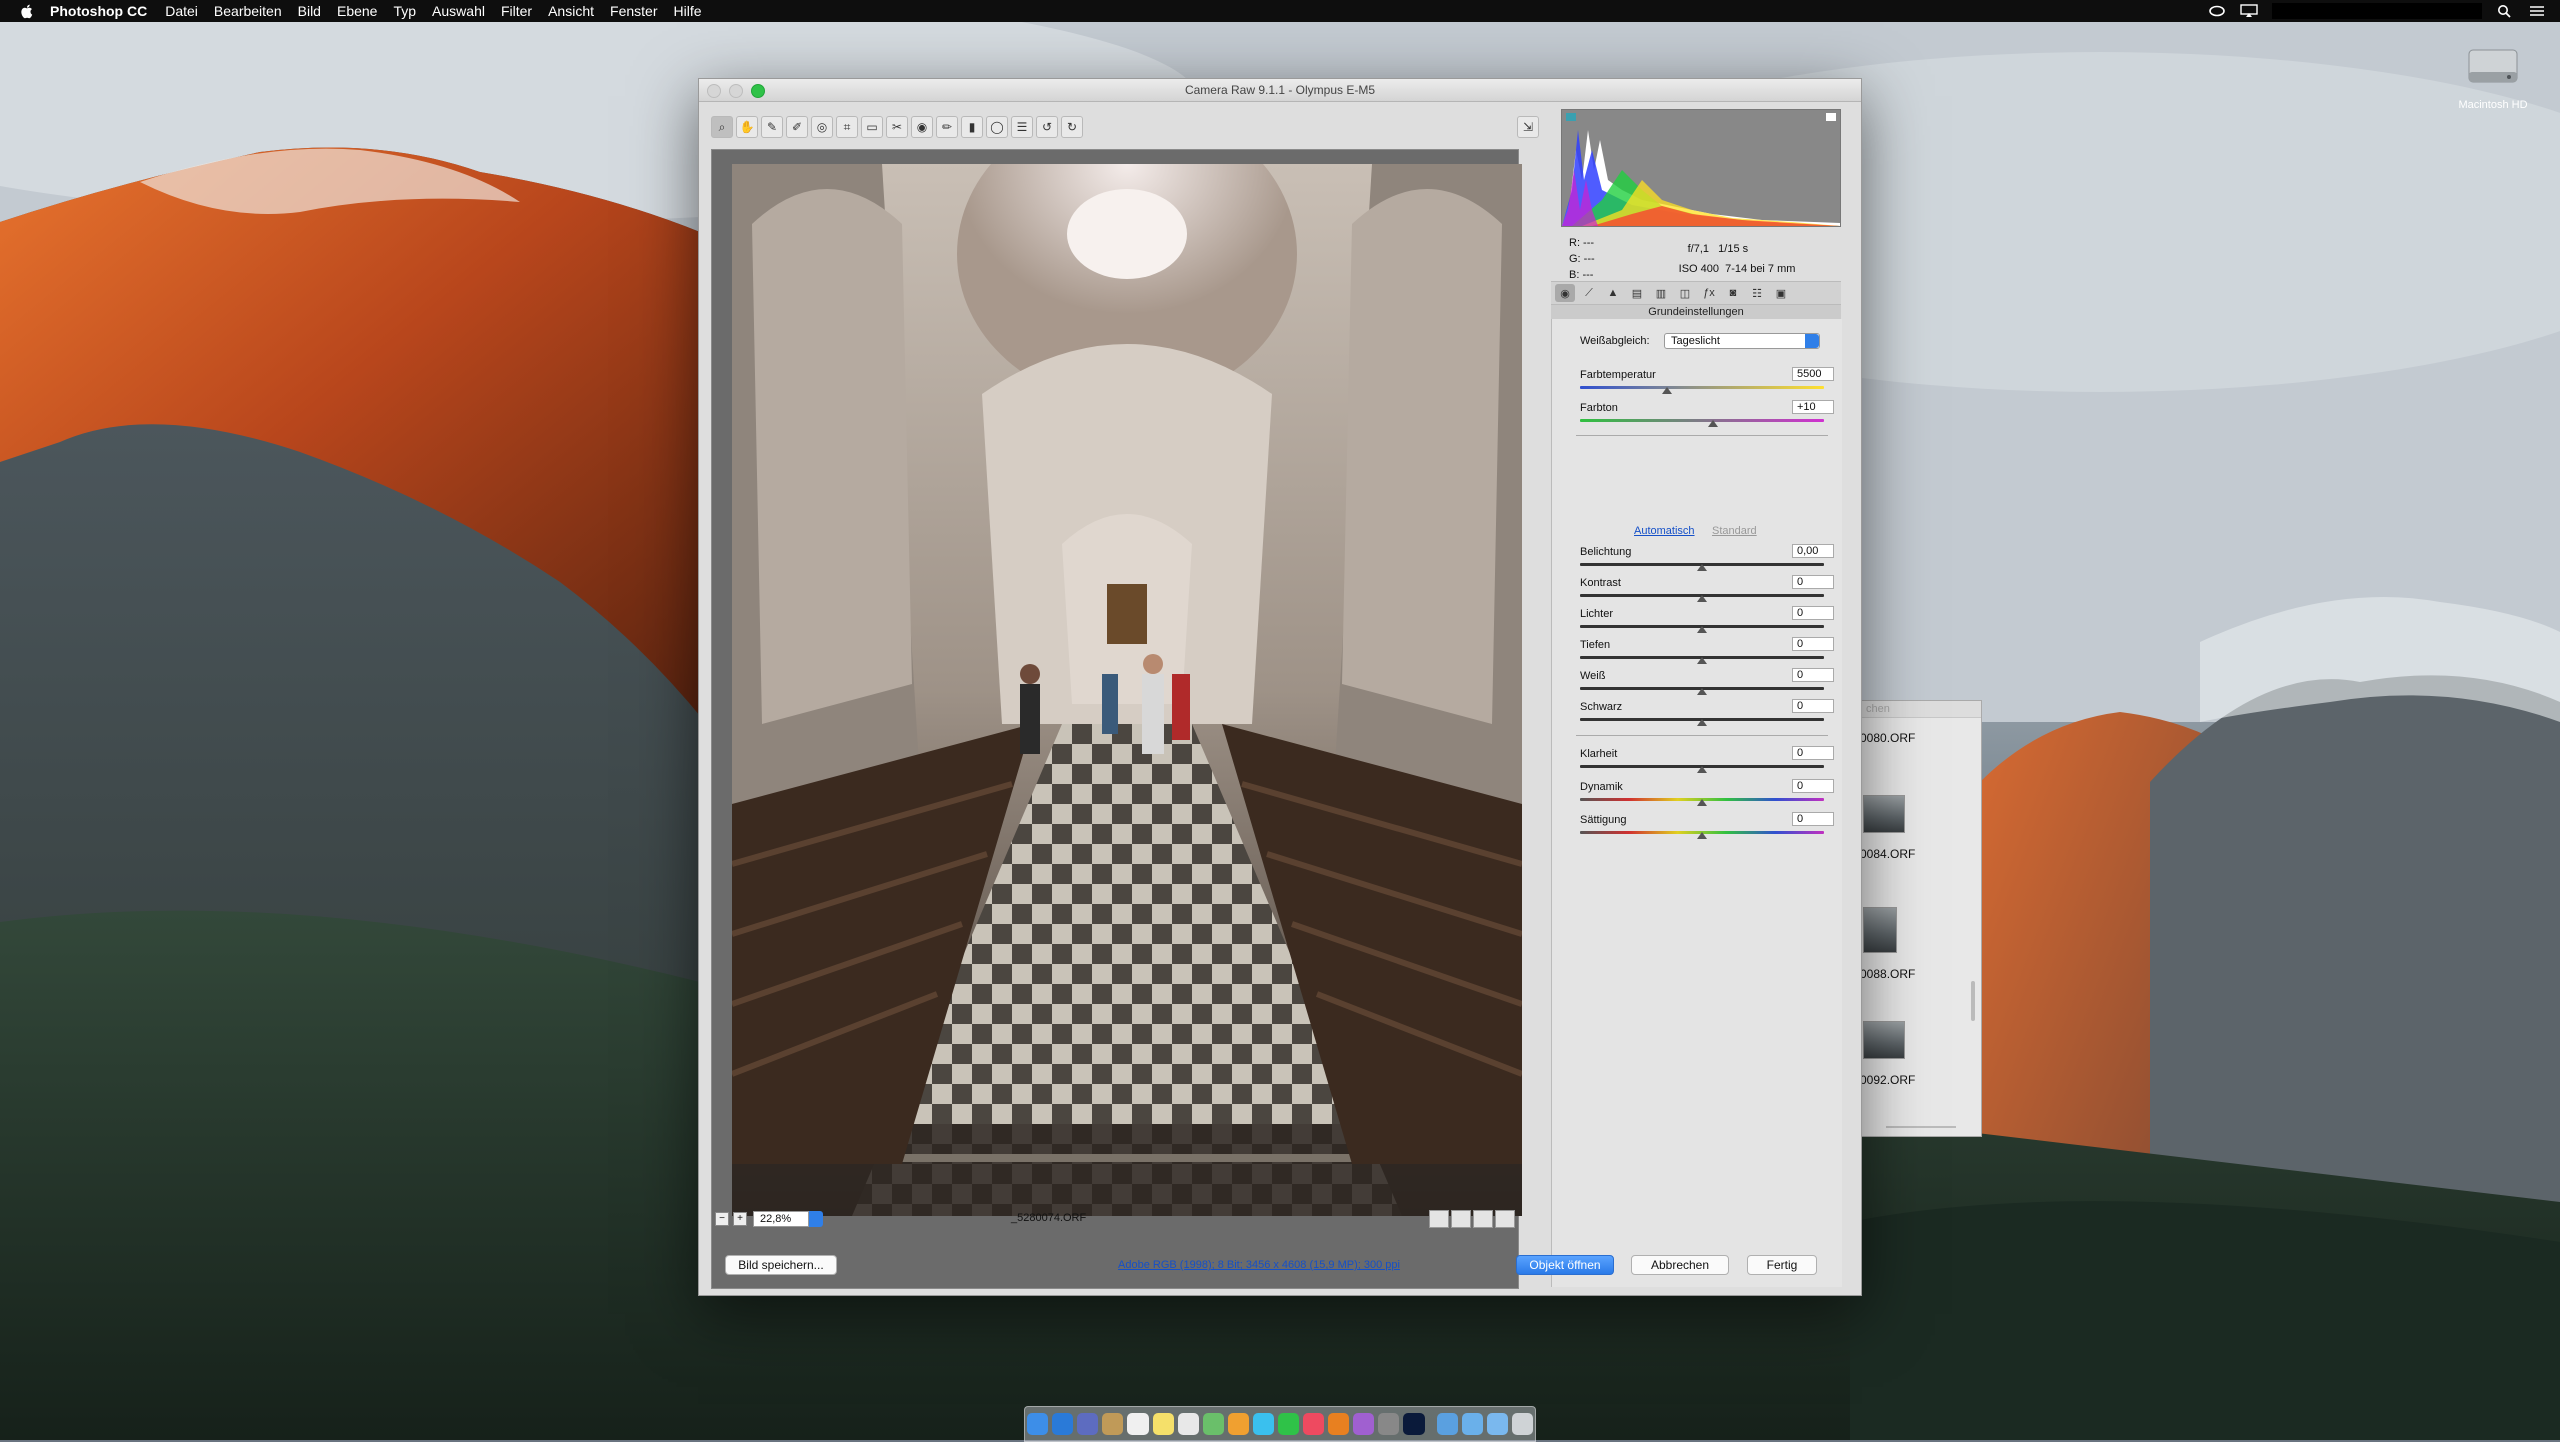 The width and height of the screenshot is (2560, 1442). Describe the element at coordinates (1813, 753) in the screenshot. I see `clarity-field: 0` at that location.